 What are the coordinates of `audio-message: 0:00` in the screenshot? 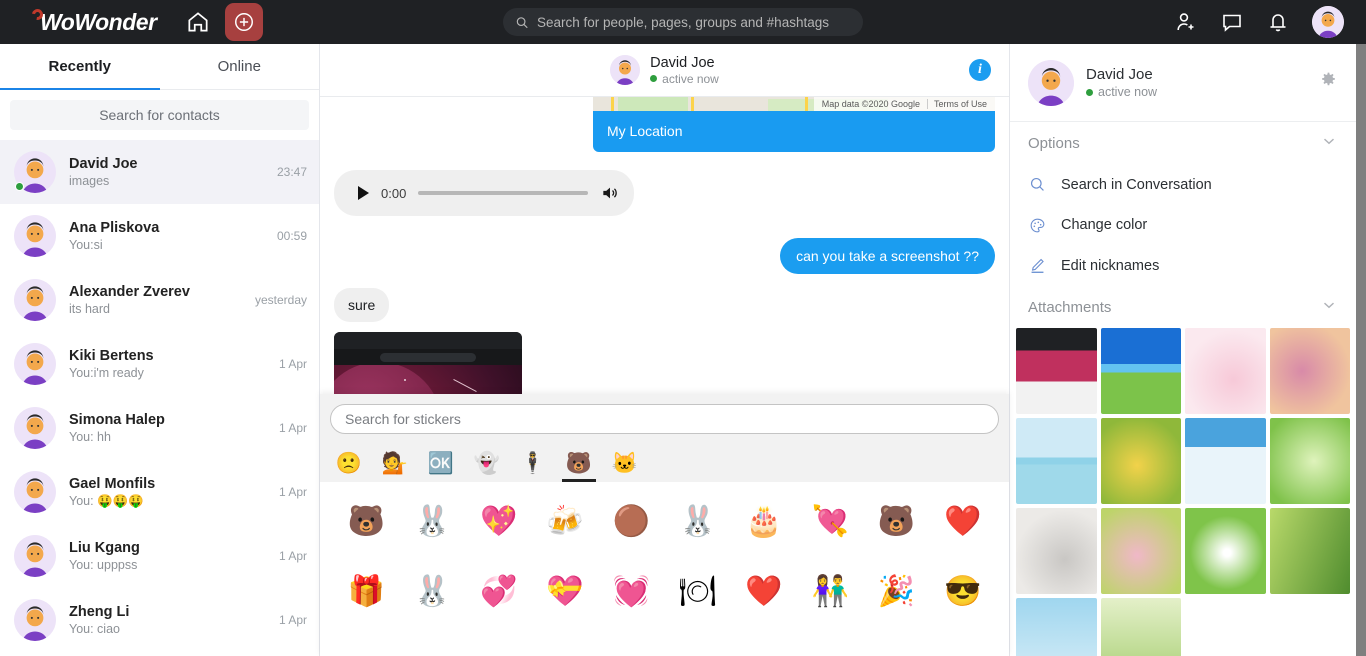 It's located at (484, 193).